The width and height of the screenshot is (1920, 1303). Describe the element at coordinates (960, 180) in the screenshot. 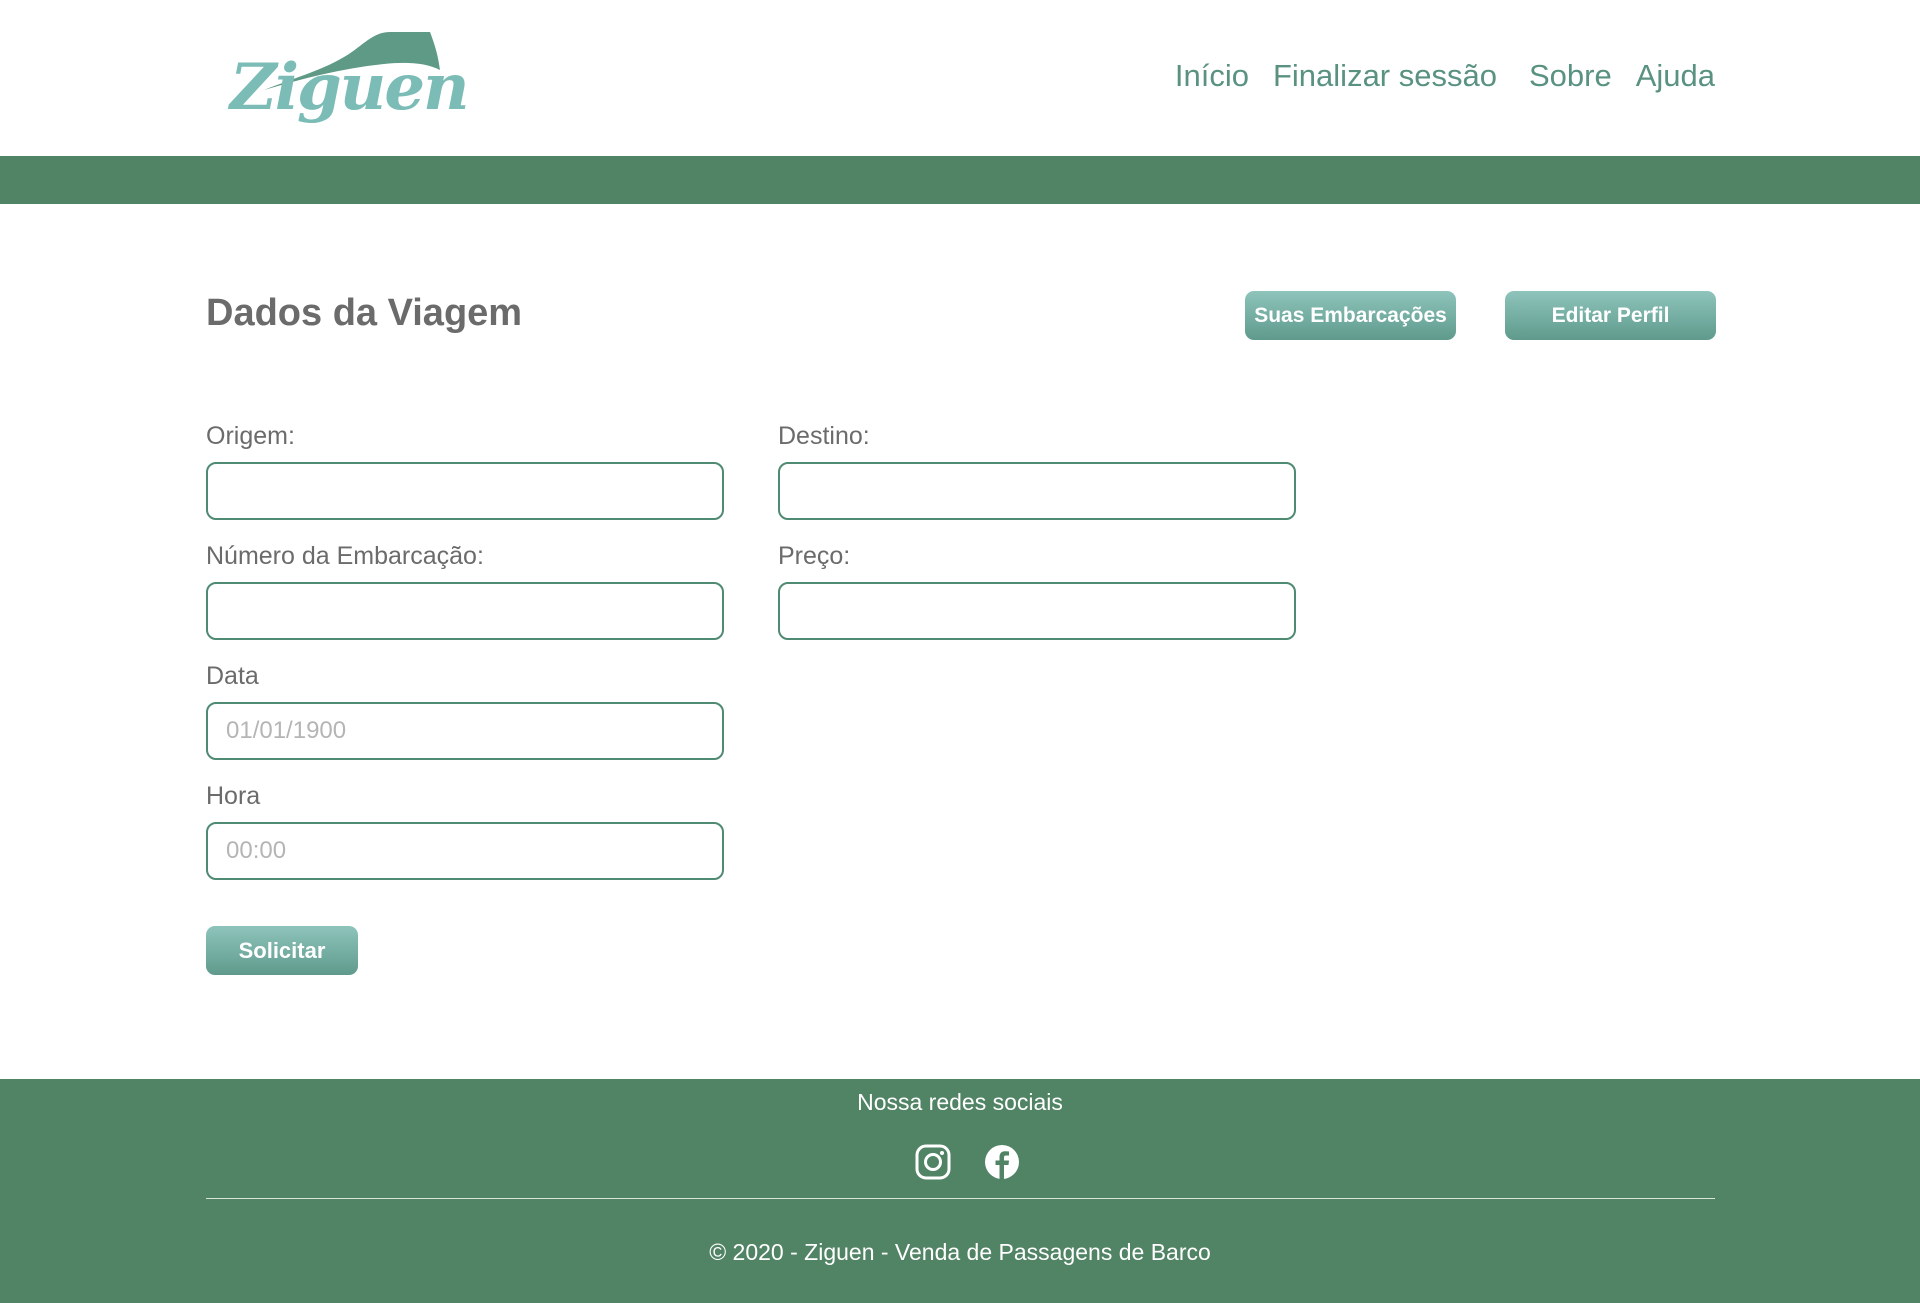

I see `header-band` at that location.